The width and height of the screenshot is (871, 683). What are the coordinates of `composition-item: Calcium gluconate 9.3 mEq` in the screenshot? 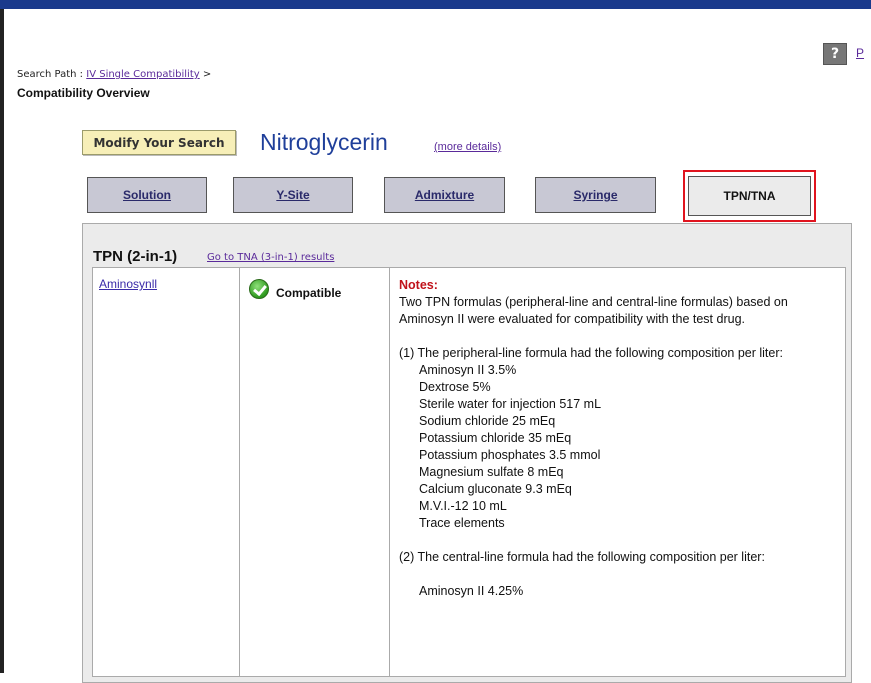 It's located at (495, 489).